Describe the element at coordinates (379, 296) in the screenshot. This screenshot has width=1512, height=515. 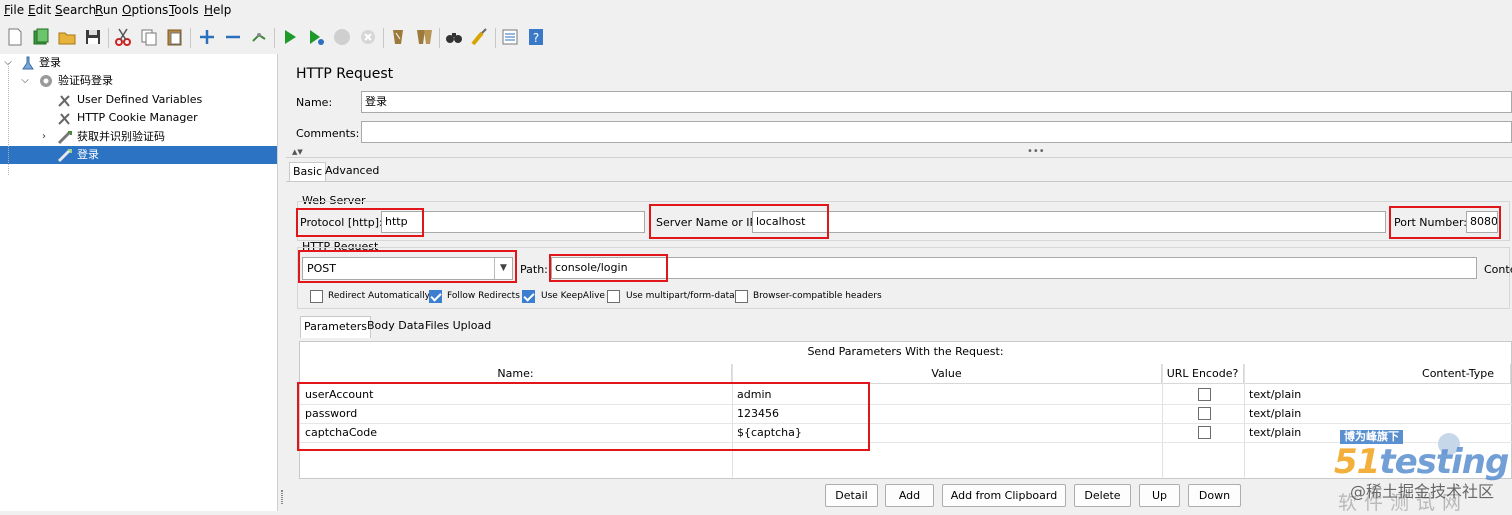
I see `redirect-auto-label: Redirect Automatically` at that location.